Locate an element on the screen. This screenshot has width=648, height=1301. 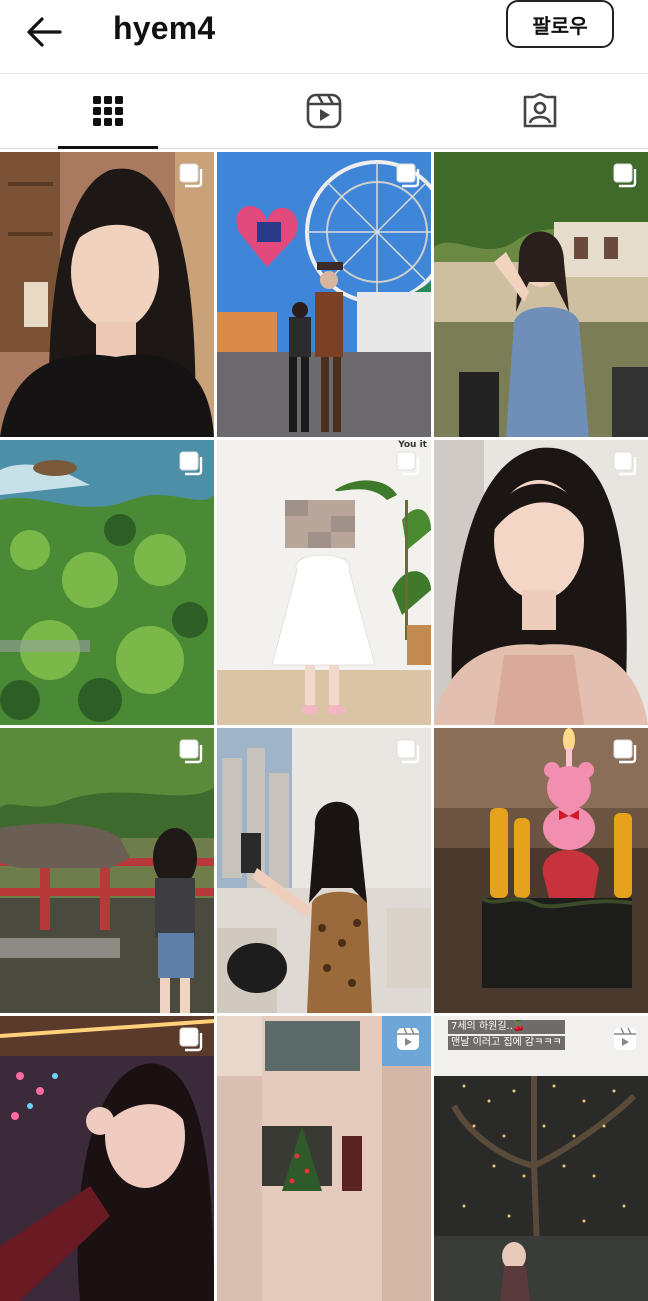
night-tree-photo is located at coordinates (541, 1158).